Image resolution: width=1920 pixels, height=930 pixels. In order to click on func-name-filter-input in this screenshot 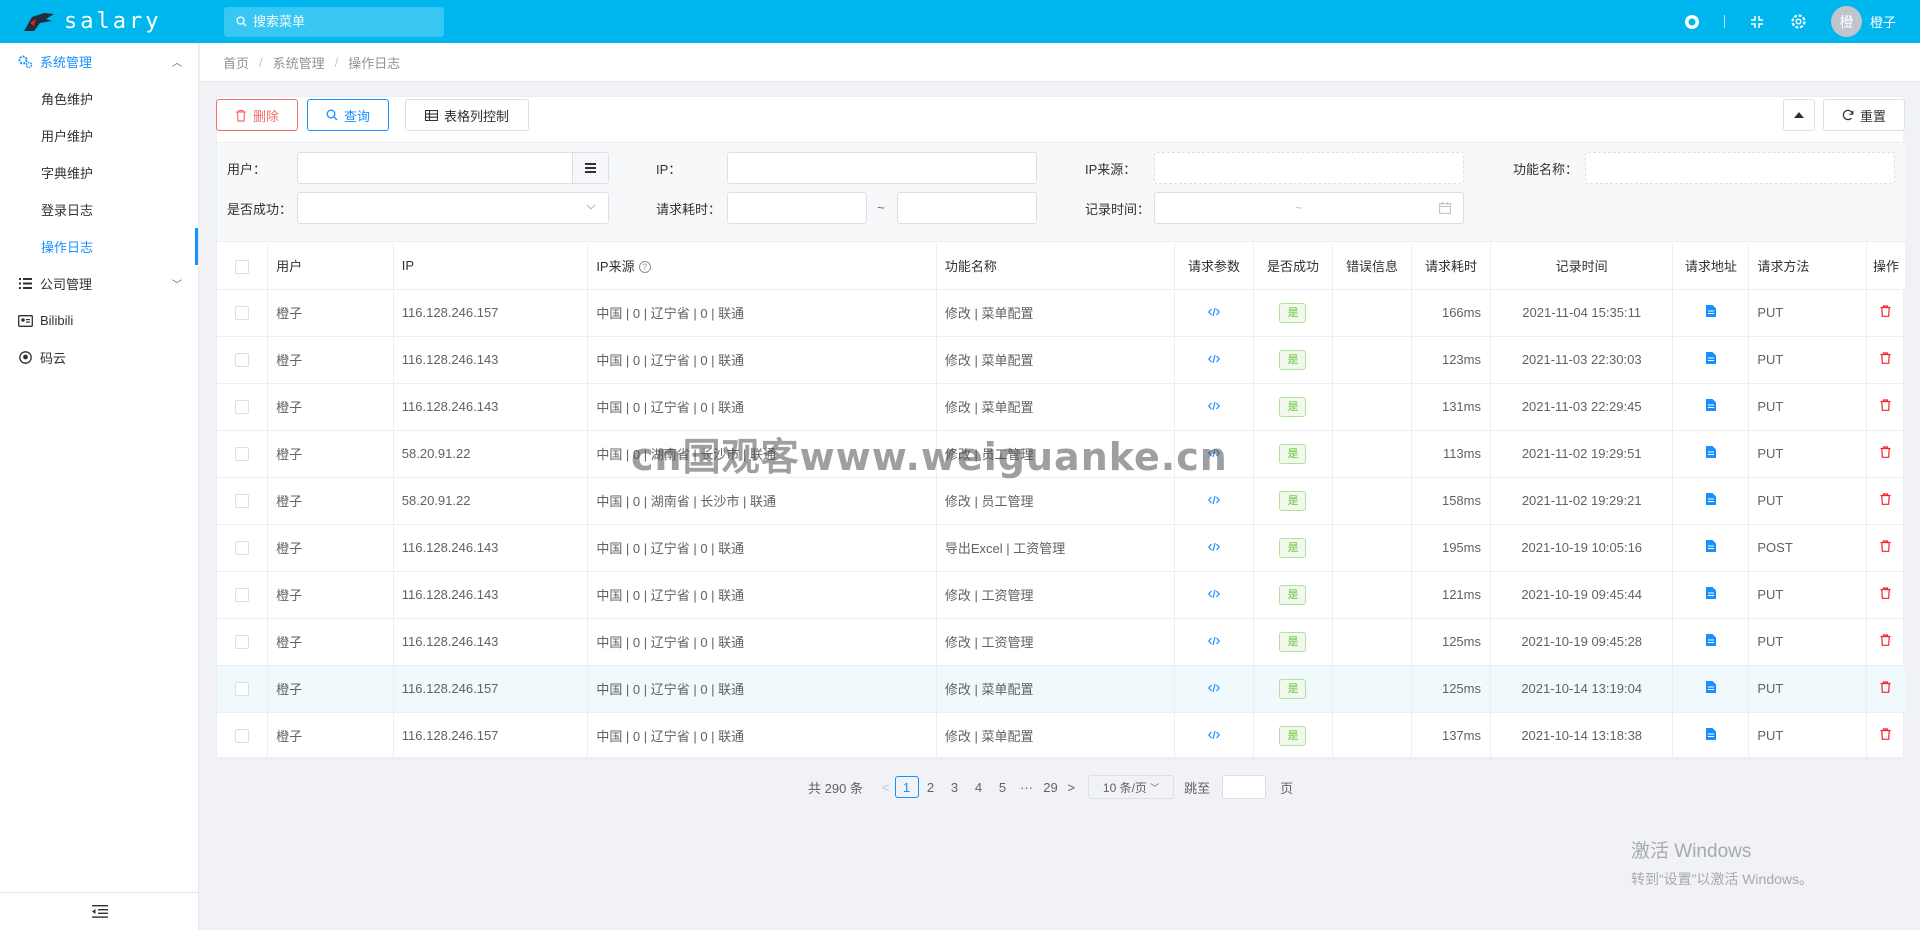, I will do `click(1740, 168)`.